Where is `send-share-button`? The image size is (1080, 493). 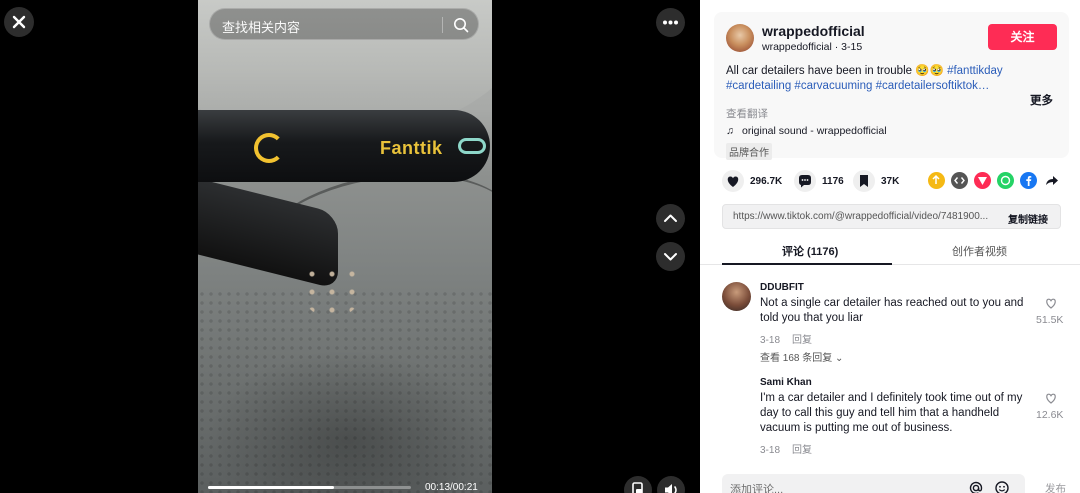 send-share-button is located at coordinates (982, 180).